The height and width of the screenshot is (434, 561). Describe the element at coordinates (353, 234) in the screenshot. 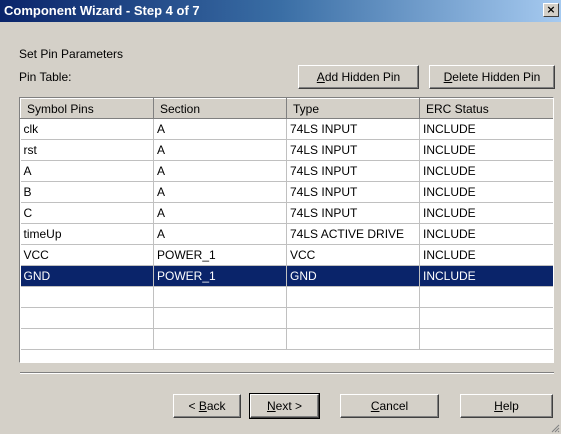

I see `table-cell: 74LS ACTIVE DRIVE` at that location.